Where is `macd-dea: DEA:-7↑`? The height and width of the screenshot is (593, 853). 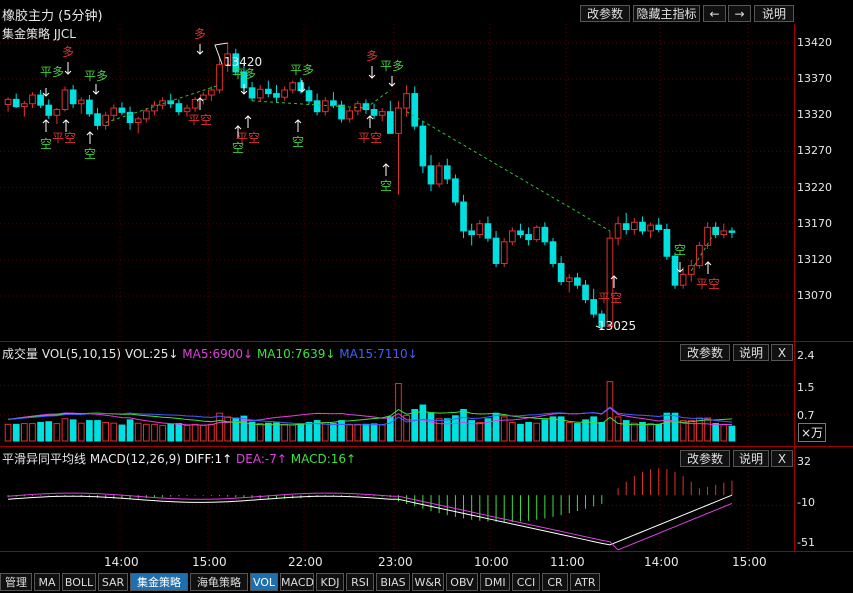 macd-dea: DEA:-7↑ is located at coordinates (261, 459).